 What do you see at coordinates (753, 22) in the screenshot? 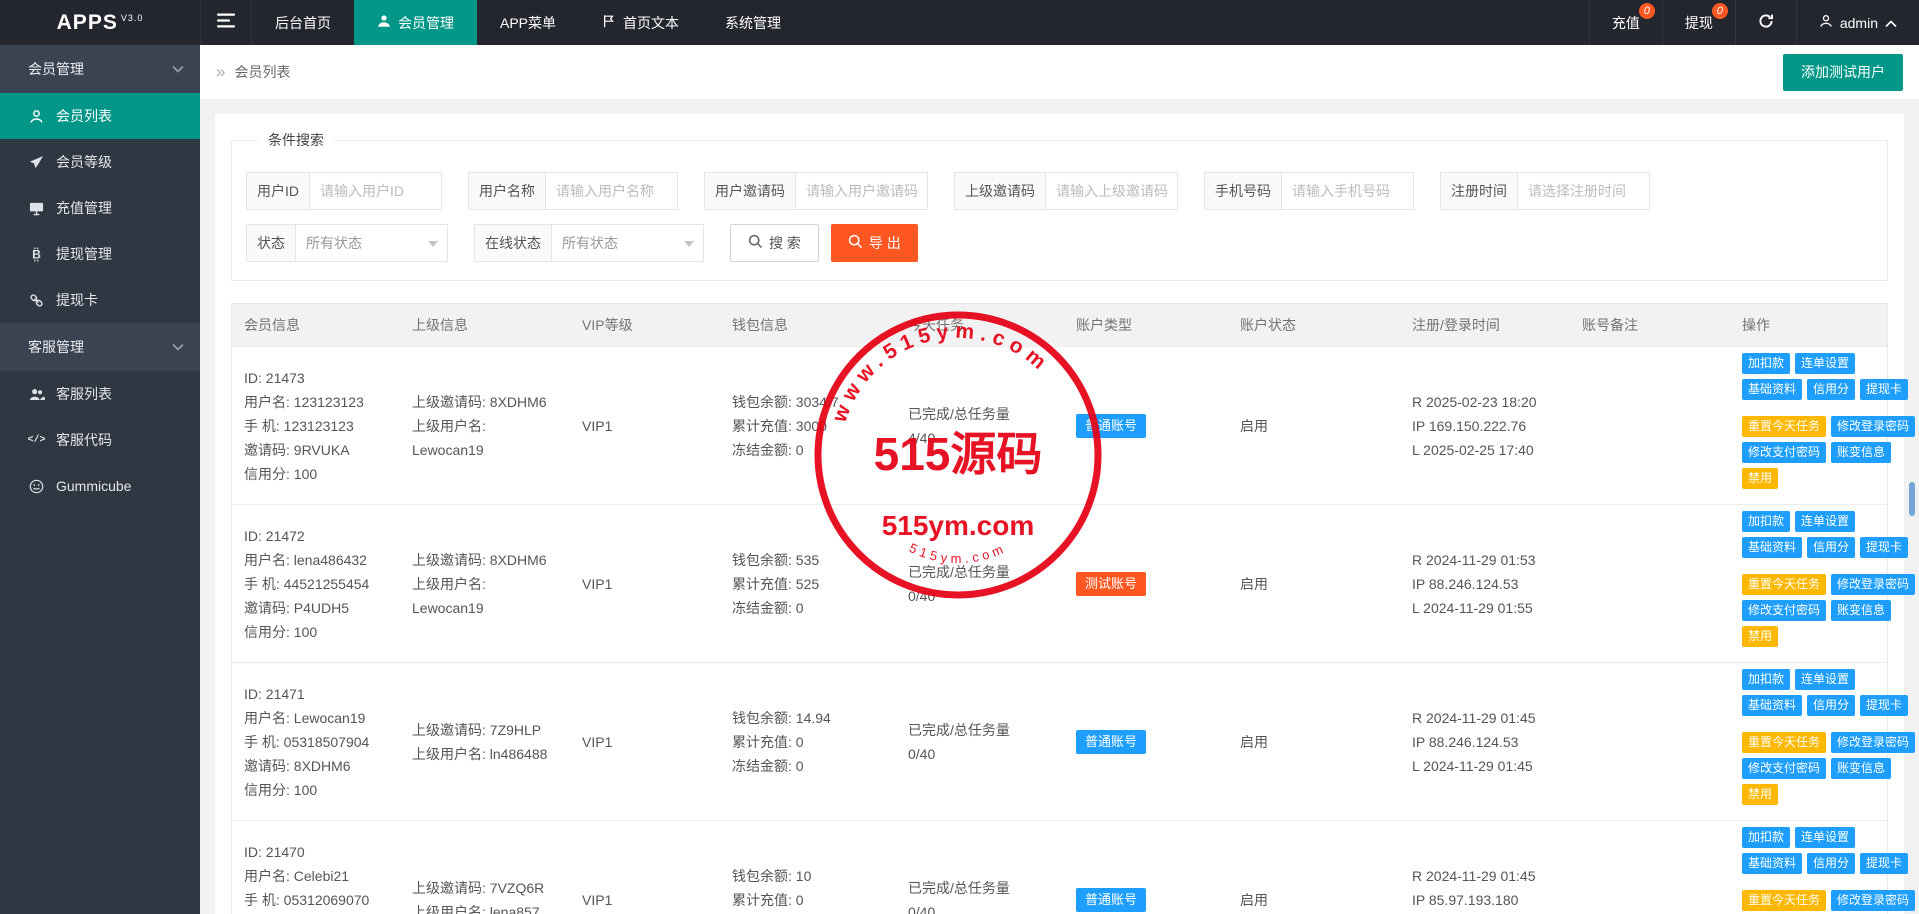
I see `nav-item-system: 系统管理` at bounding box center [753, 22].